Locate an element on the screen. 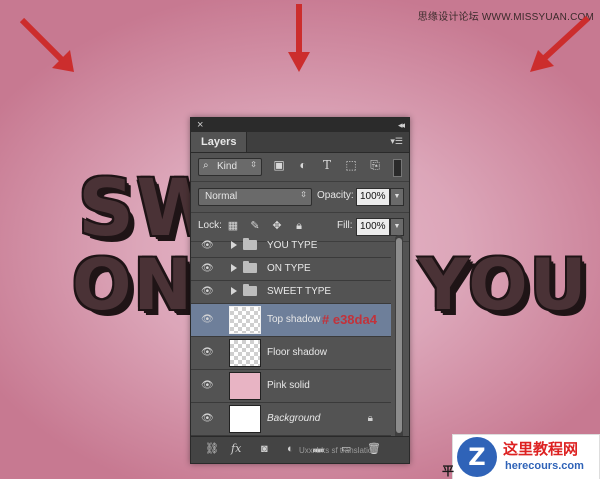 The image size is (600, 479). logo-z-icon: Z is located at coordinates (477, 457).